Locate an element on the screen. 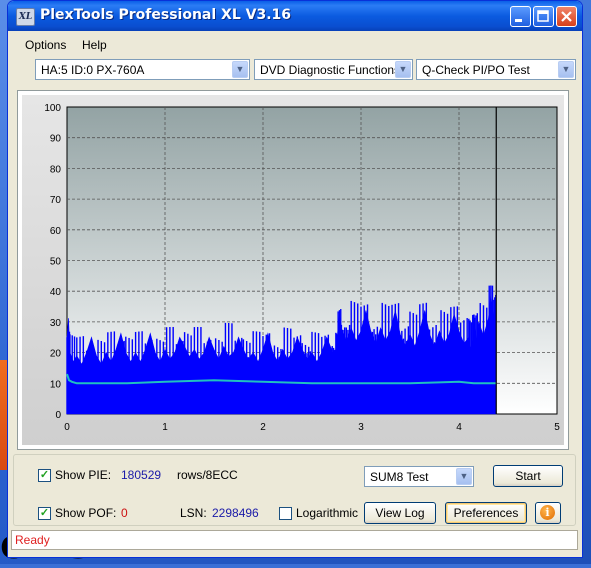 This screenshot has height=568, width=591. show-pof-checkbox: ✓ is located at coordinates (44, 513).